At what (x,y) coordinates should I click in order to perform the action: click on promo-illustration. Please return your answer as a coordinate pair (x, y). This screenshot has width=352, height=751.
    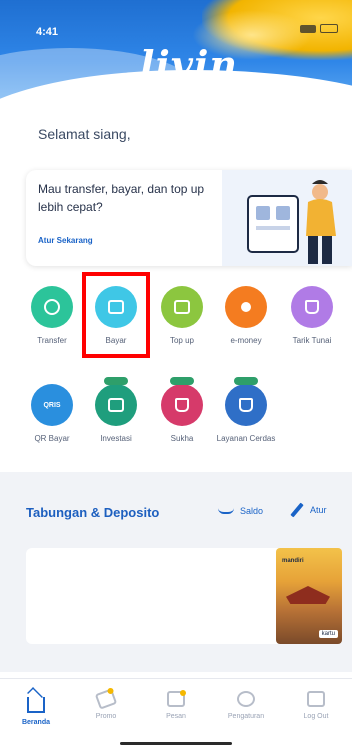
    Looking at the image, I should click on (287, 218).